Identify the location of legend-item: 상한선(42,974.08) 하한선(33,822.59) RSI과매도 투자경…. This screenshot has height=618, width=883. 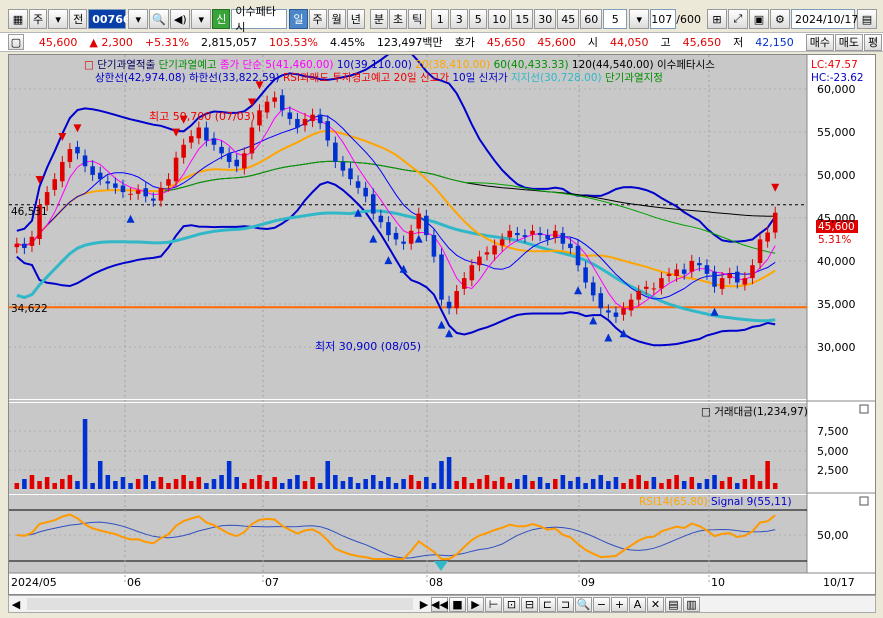
(379, 77).